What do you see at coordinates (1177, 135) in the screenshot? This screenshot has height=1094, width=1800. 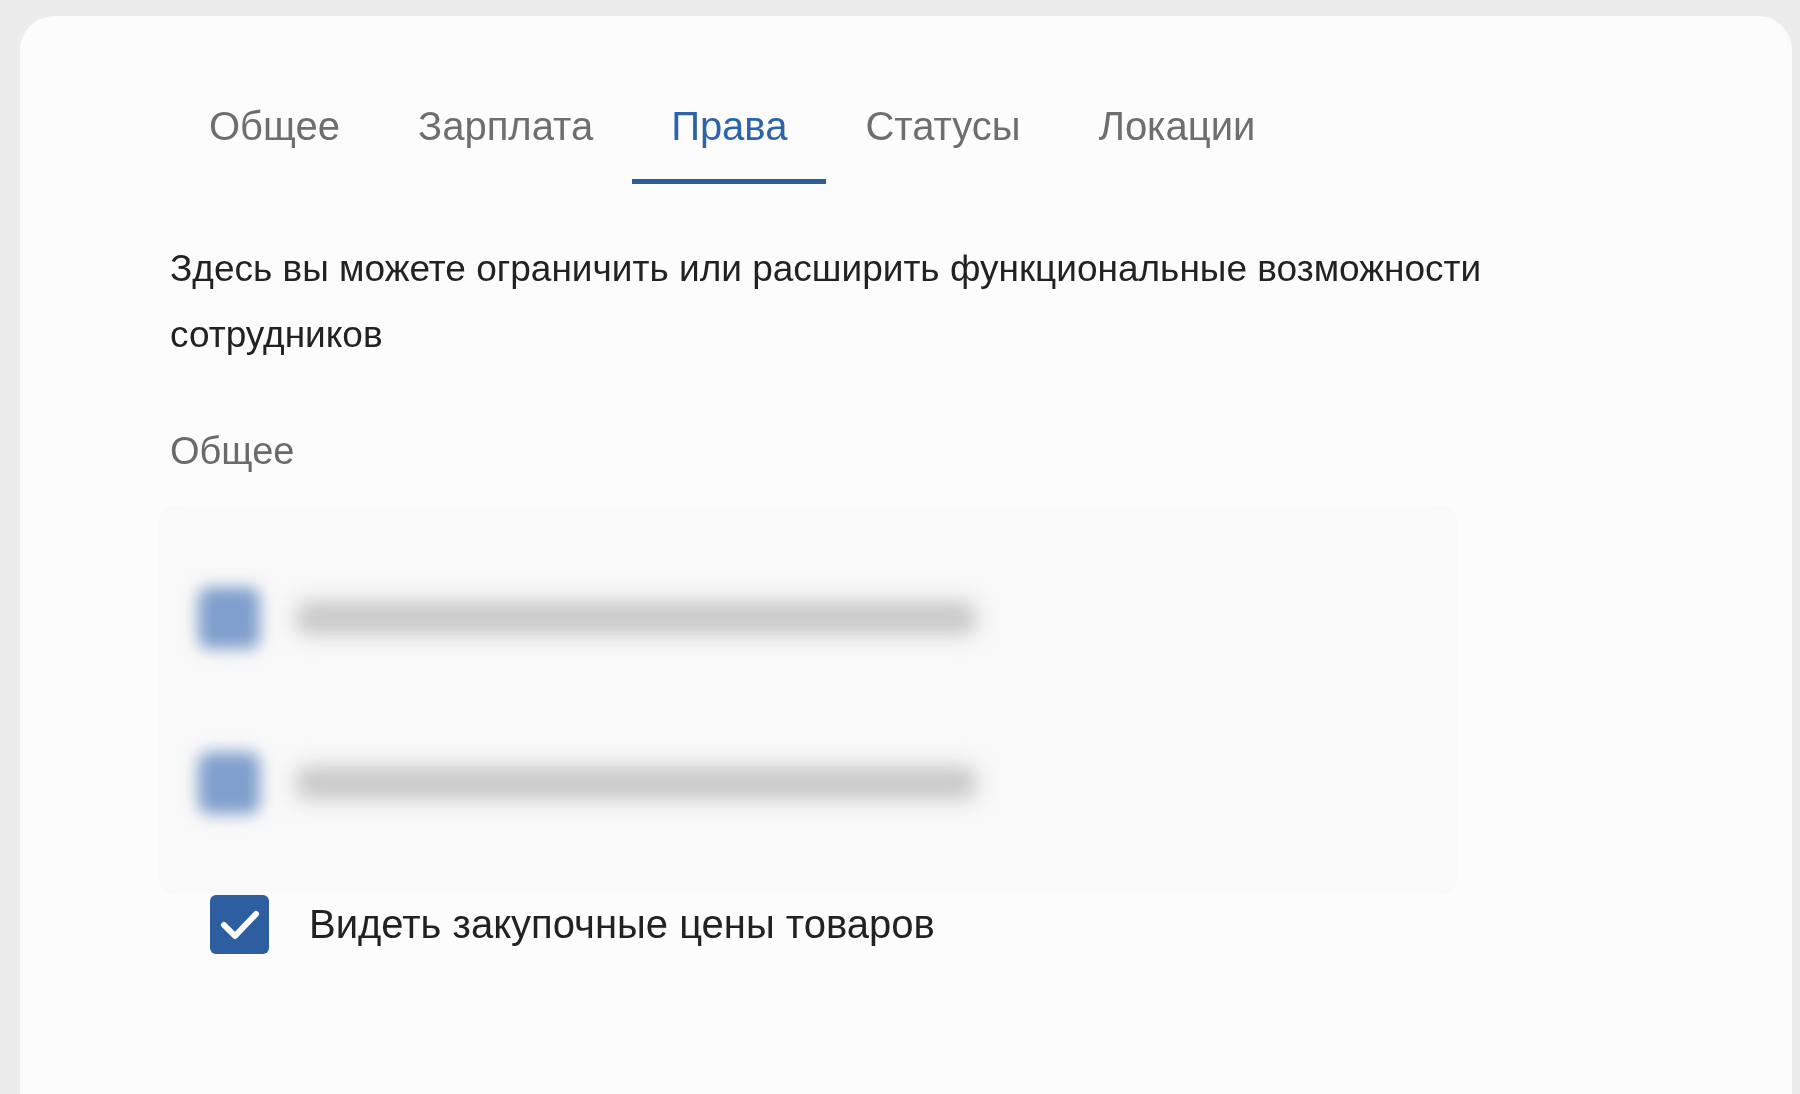 I see `tab: Локации` at bounding box center [1177, 135].